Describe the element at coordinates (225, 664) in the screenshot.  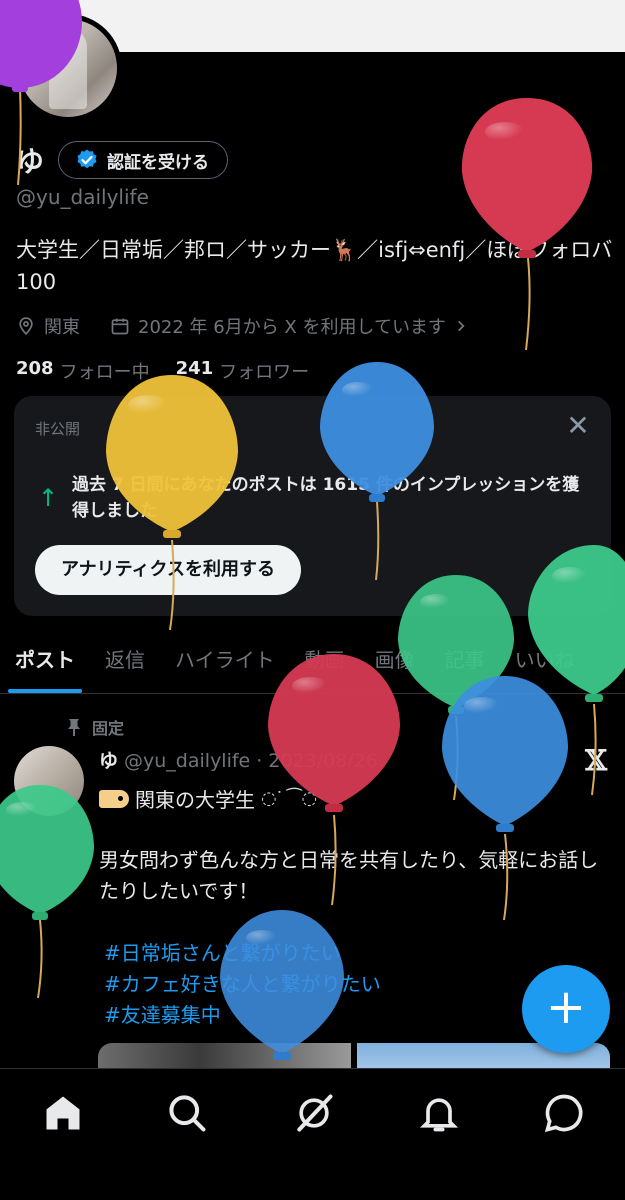
I see `tab-highlights: ハイライト` at that location.